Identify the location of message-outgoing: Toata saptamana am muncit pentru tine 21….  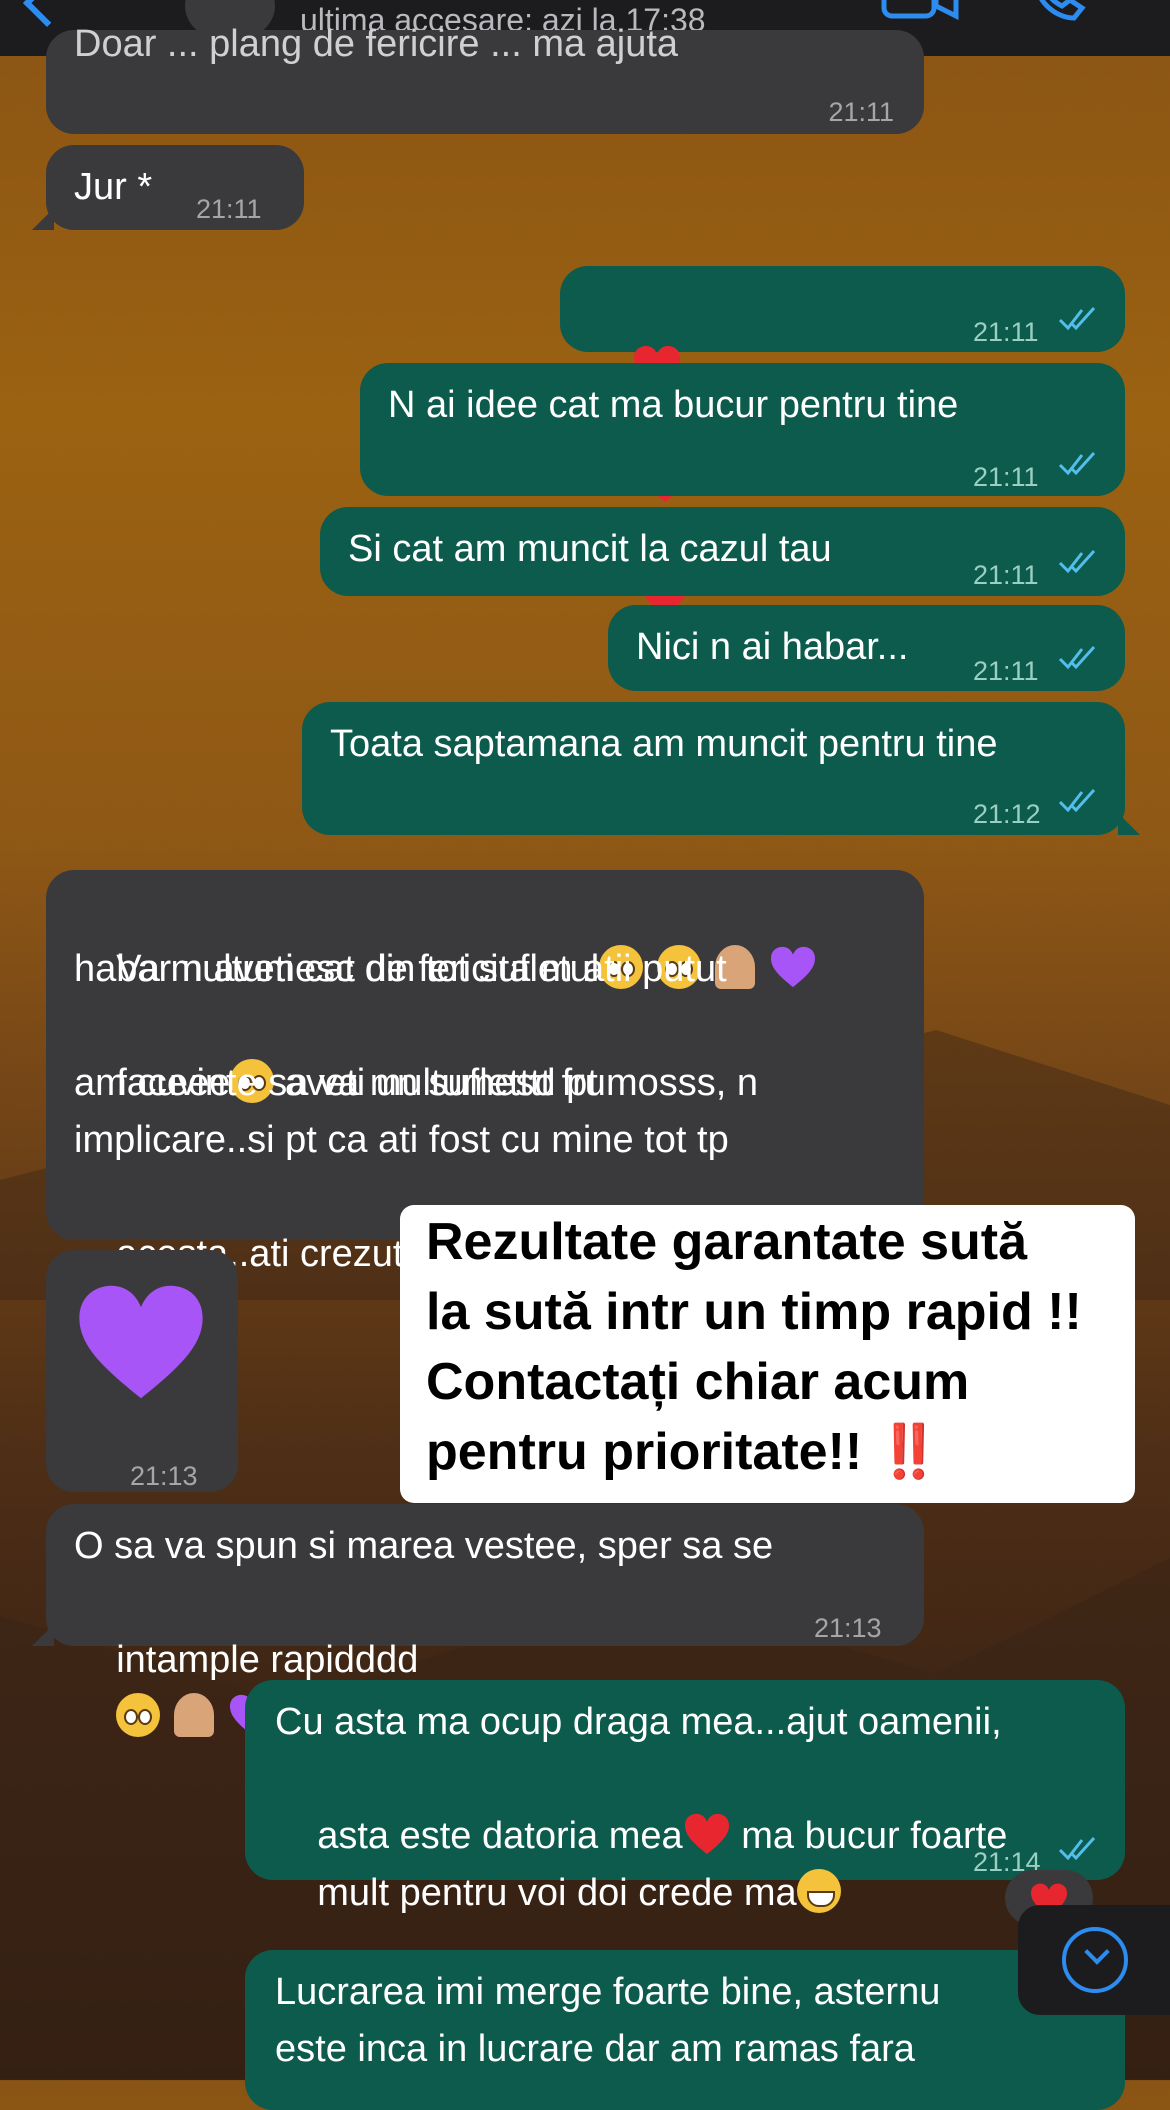
(713, 768).